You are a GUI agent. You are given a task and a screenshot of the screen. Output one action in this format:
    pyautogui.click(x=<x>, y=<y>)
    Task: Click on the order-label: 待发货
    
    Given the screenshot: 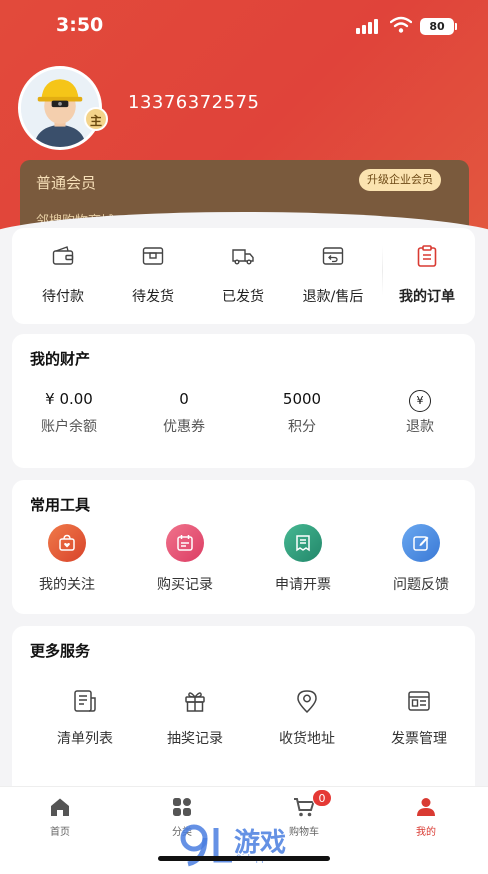 What is the action you would take?
    pyautogui.click(x=153, y=297)
    